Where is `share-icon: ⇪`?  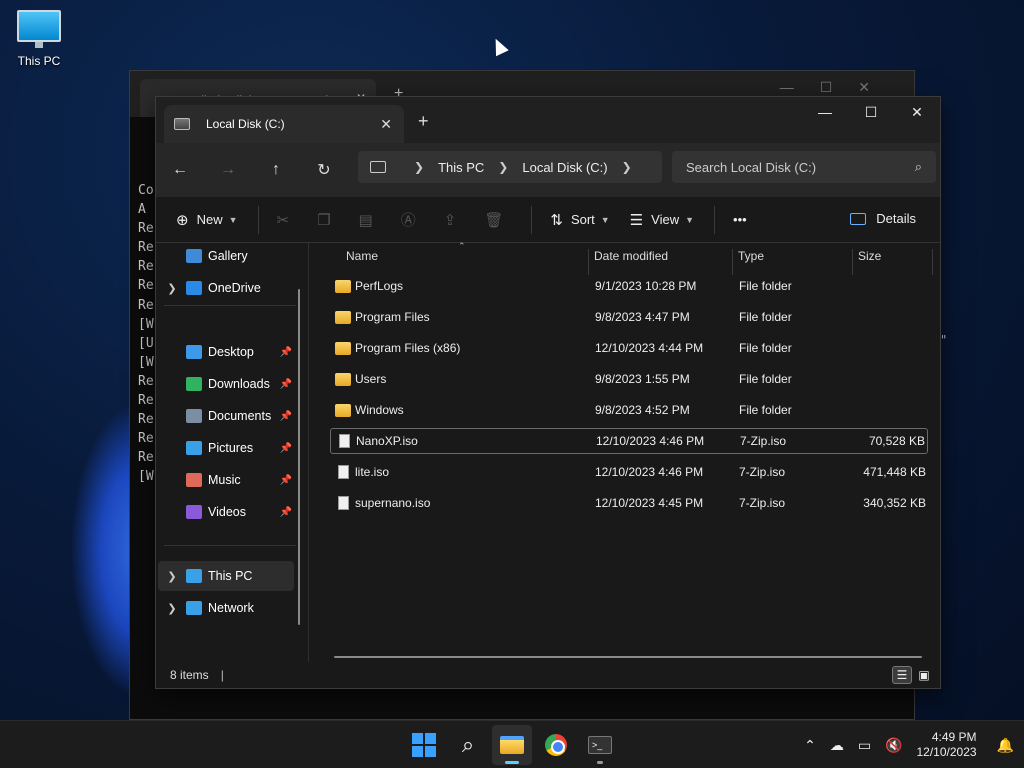
share-icon: ⇪ is located at coordinates (450, 220).